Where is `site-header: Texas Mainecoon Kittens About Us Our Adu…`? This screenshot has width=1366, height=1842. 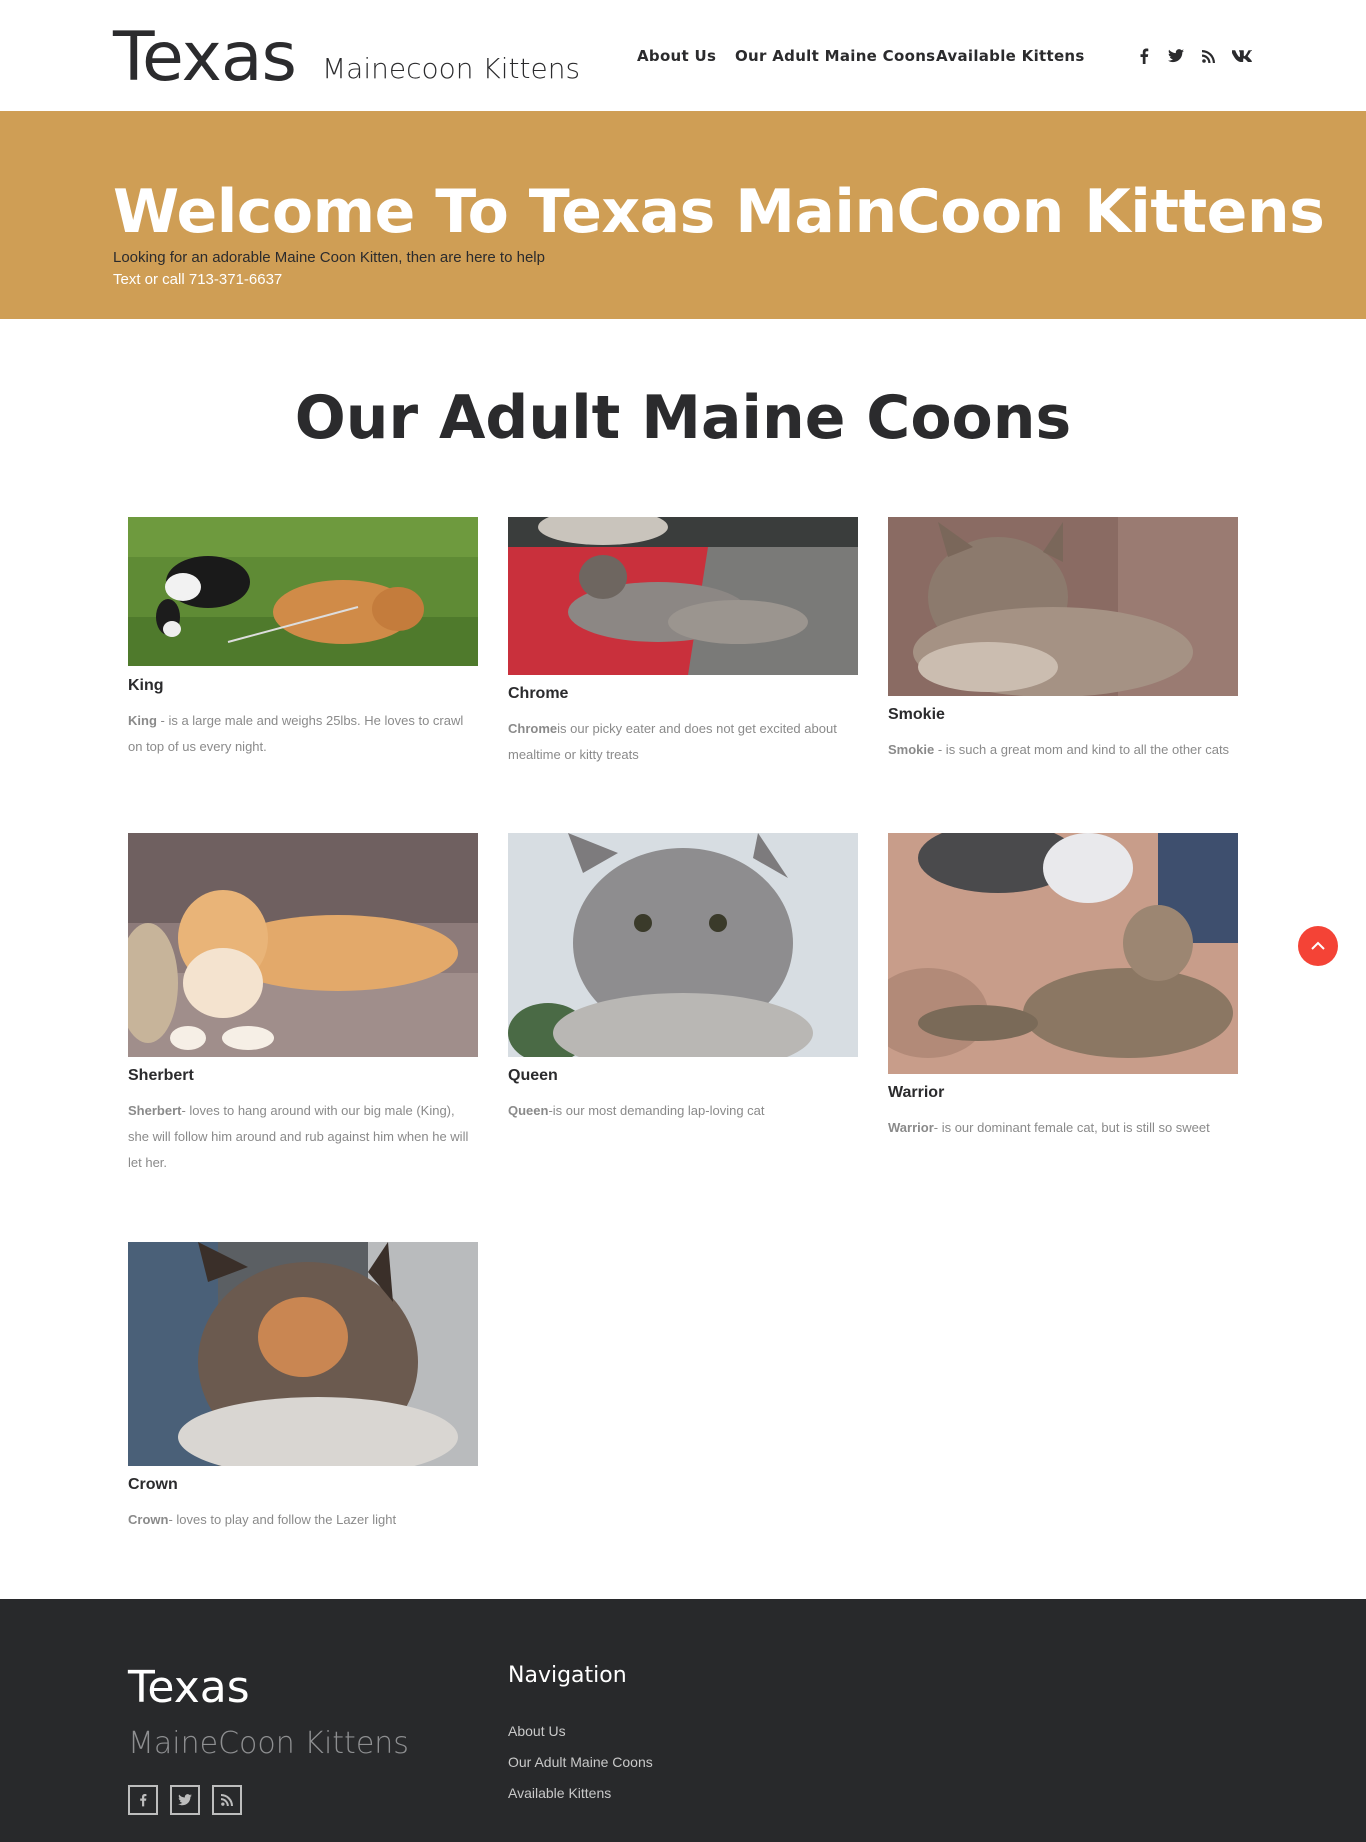
site-header: Texas Mainecoon Kittens About Us Our Adu… is located at coordinates (683, 55).